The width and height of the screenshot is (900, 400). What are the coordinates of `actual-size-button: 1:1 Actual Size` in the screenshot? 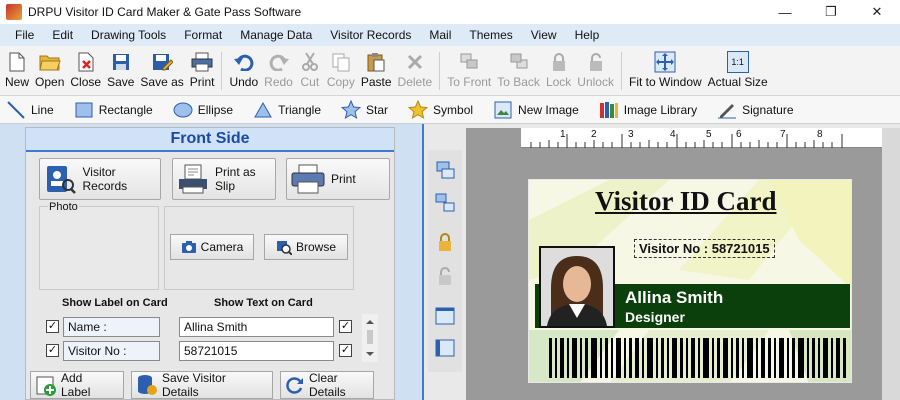 It's located at (738, 71).